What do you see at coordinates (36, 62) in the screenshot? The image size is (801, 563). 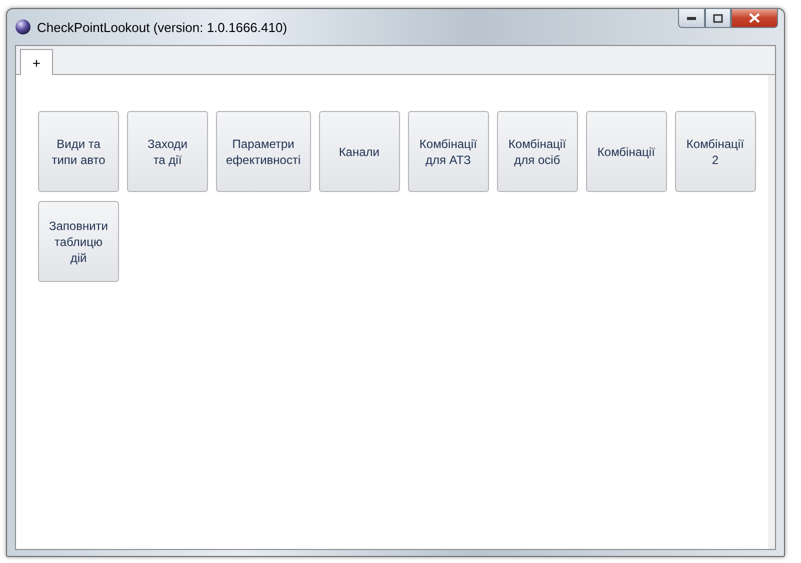 I see `tab: +` at bounding box center [36, 62].